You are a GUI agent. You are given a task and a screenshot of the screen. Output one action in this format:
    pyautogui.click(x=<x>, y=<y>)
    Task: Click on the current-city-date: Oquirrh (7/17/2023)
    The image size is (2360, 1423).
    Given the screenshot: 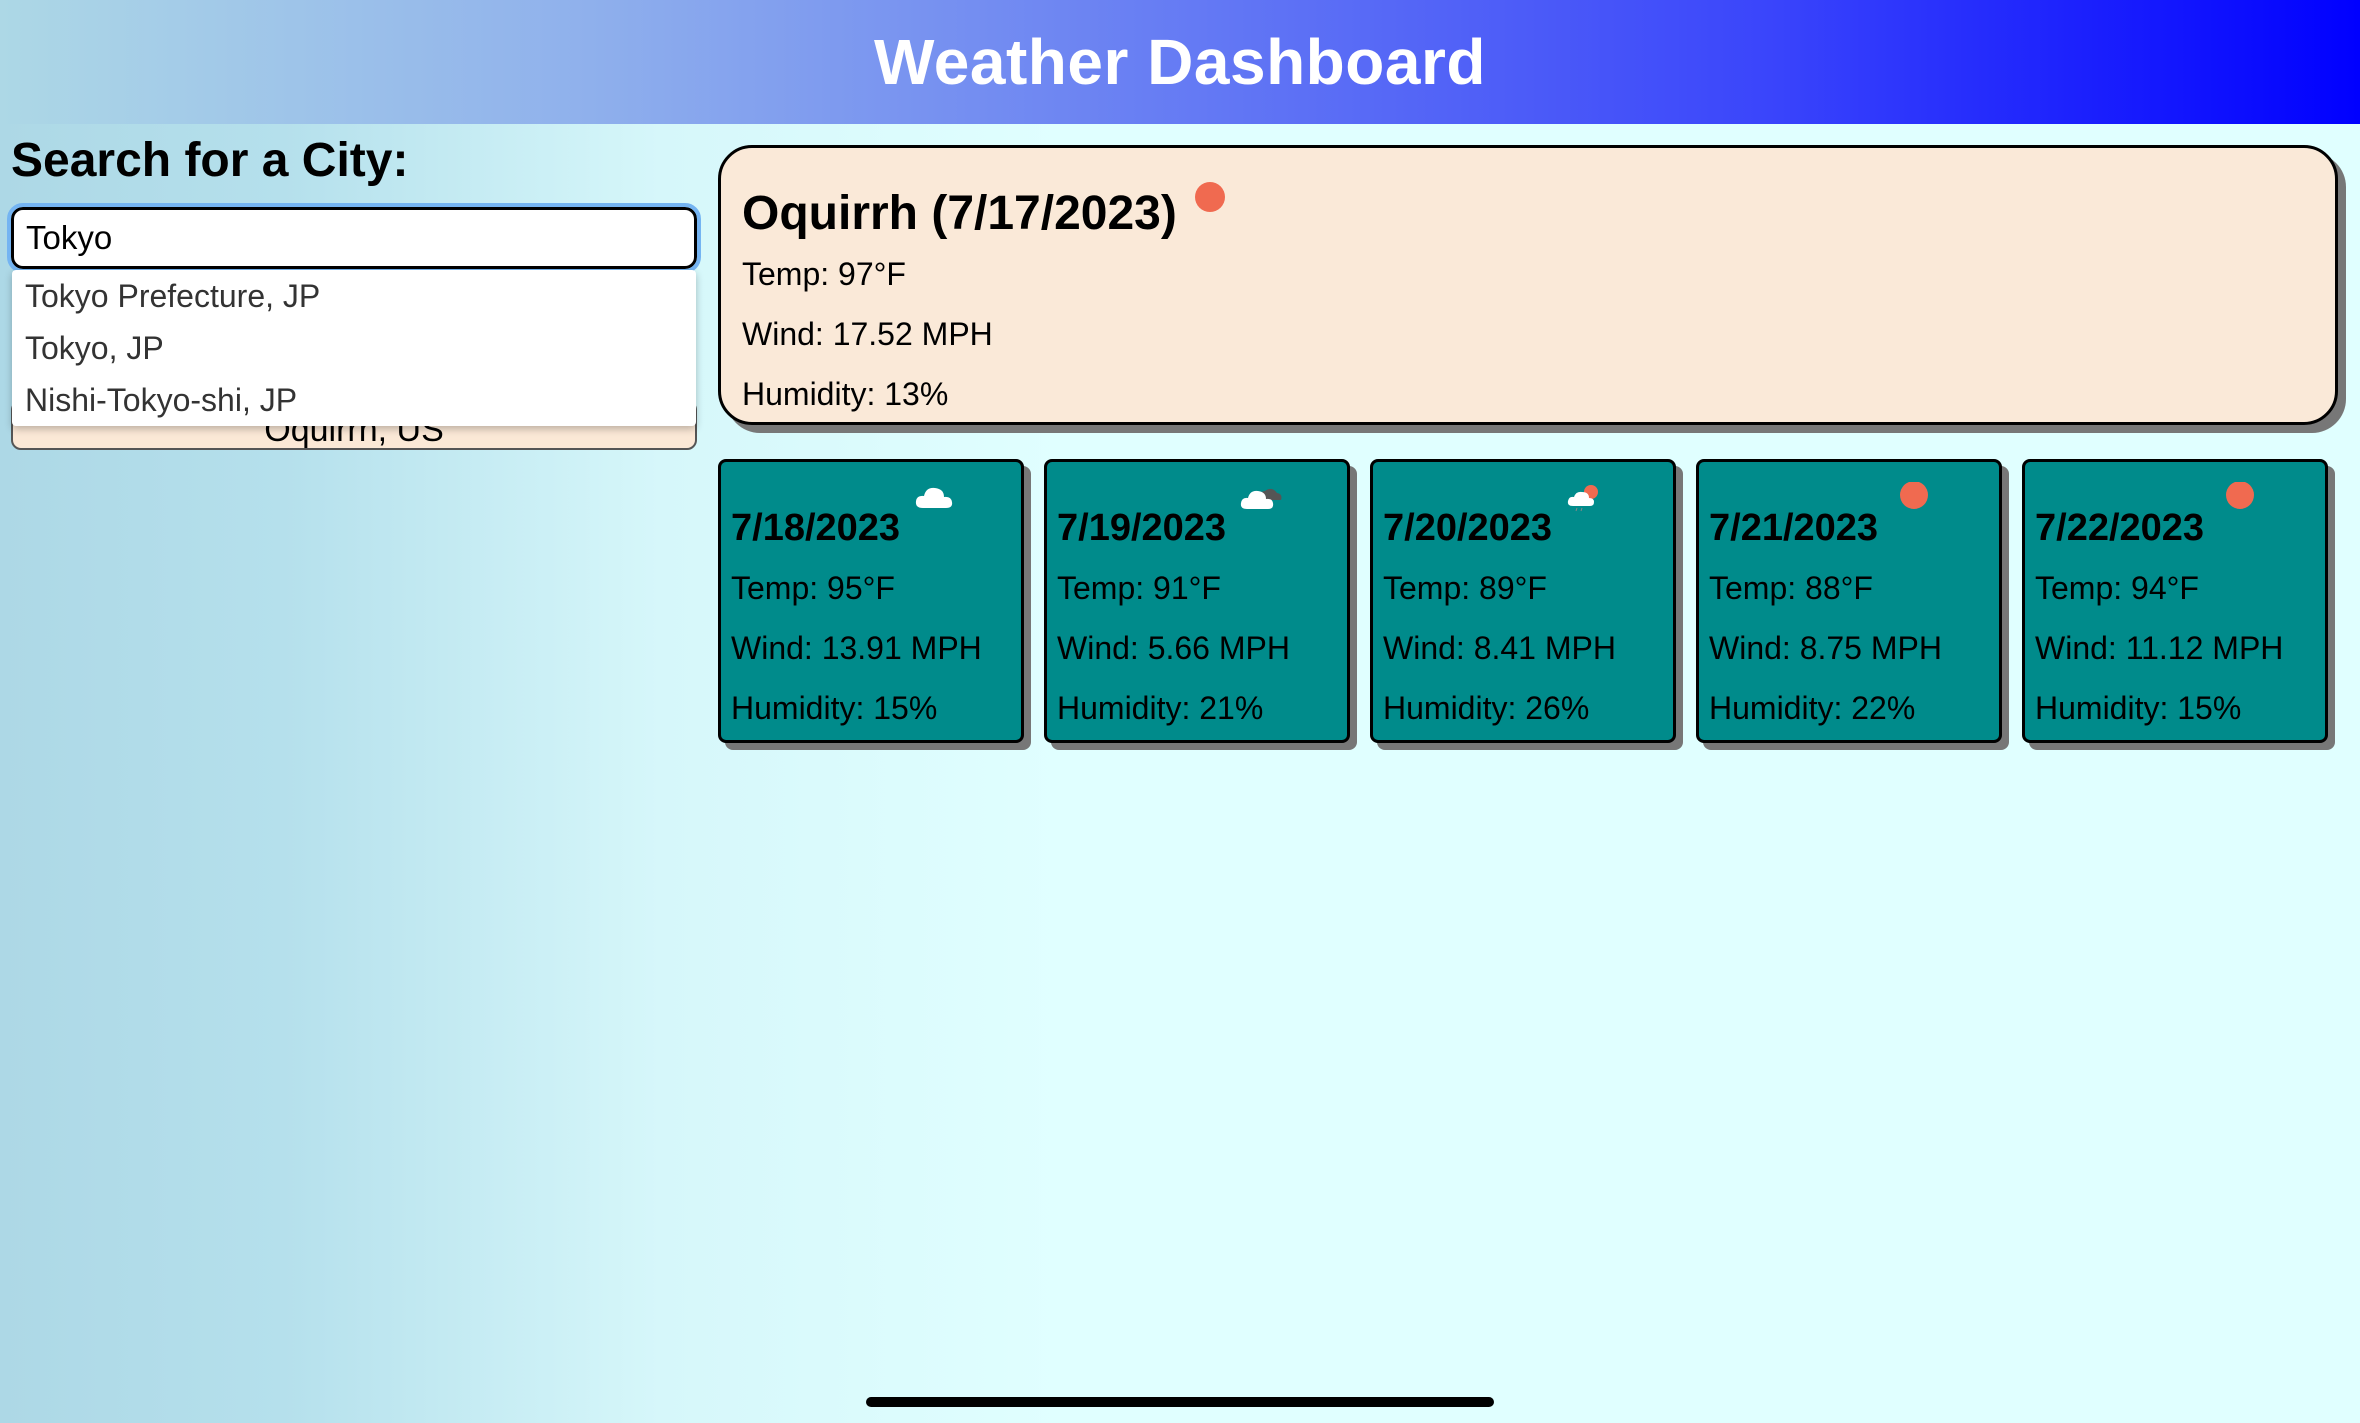 What is the action you would take?
    pyautogui.click(x=959, y=213)
    